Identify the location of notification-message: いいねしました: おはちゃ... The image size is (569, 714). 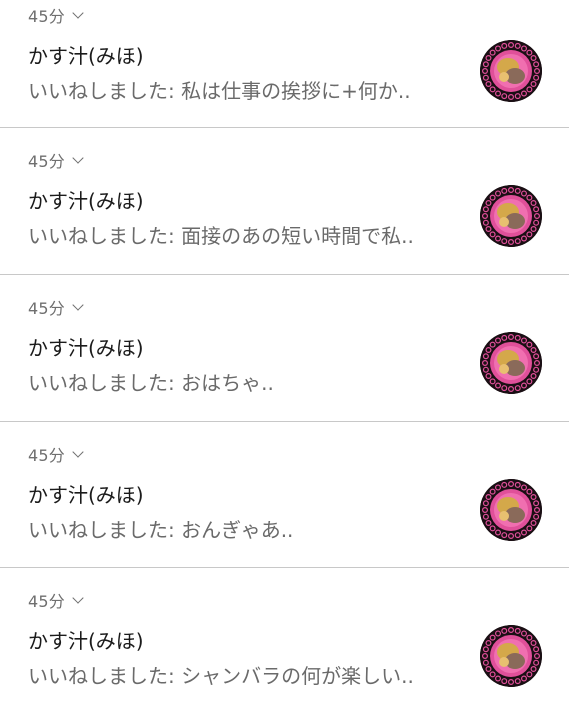
(151, 383).